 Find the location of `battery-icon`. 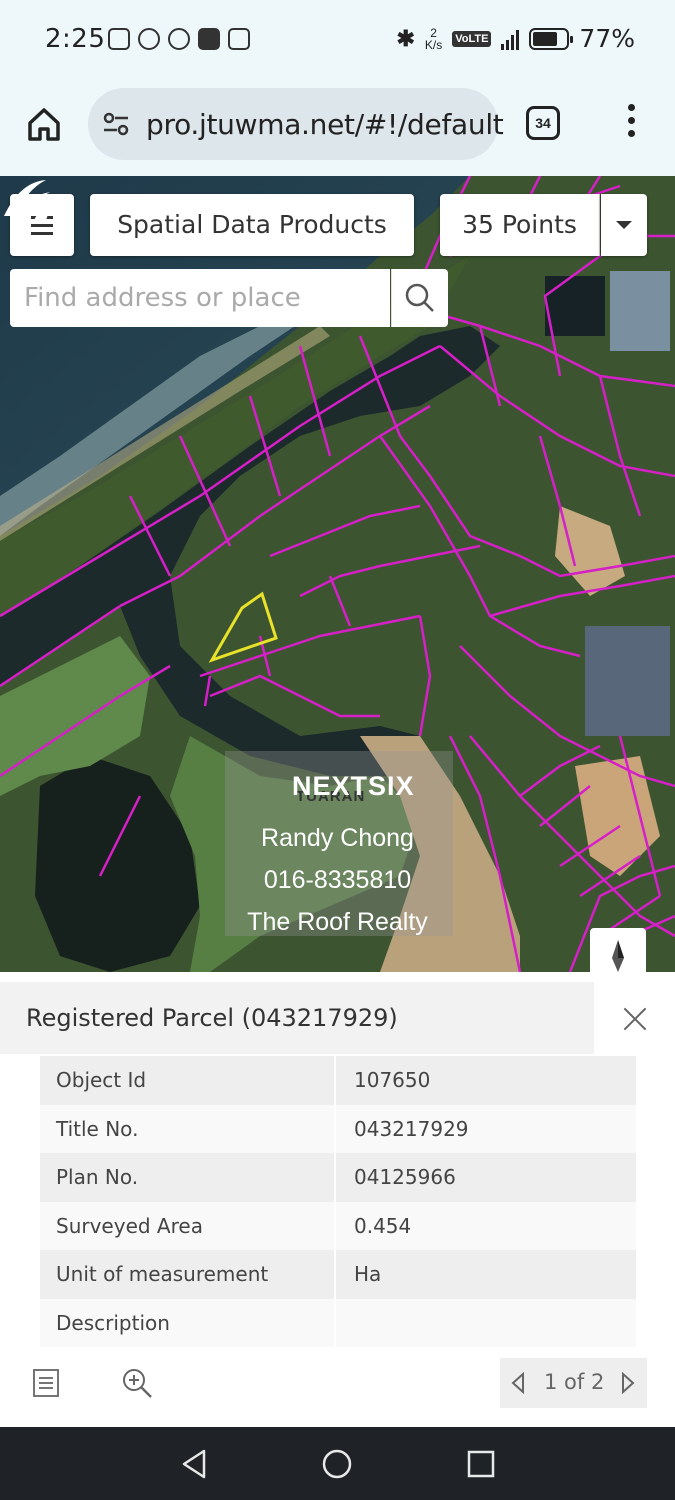

battery-icon is located at coordinates (551, 38).